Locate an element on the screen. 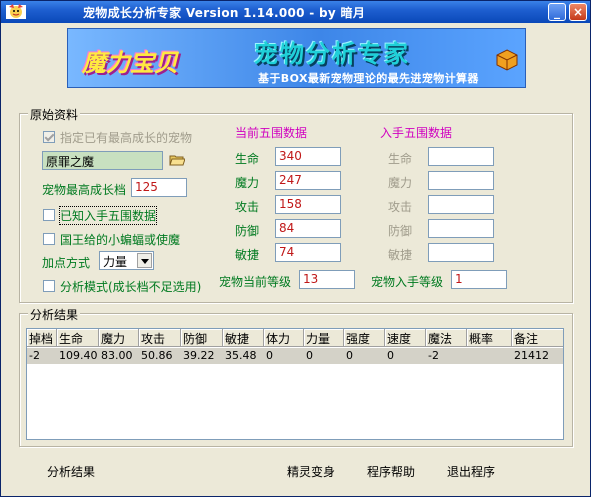  box-icon is located at coordinates (507, 60).